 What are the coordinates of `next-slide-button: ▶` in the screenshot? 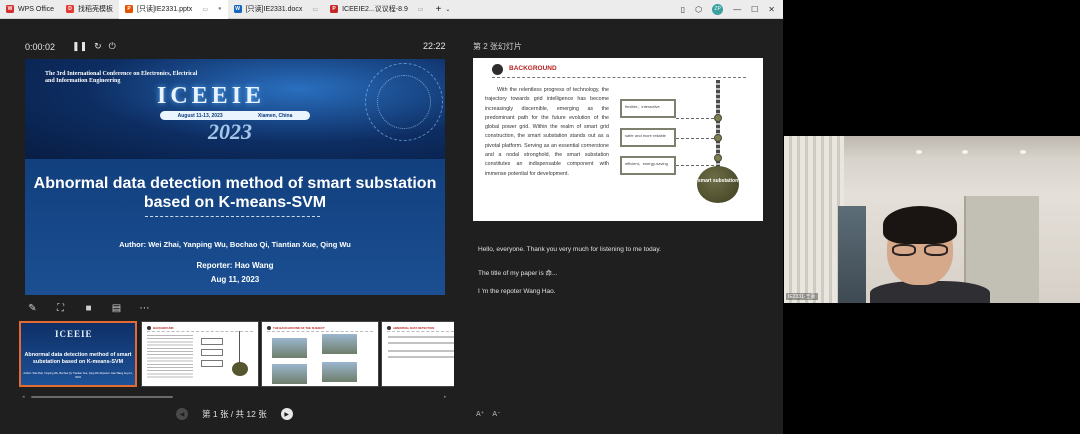 It's located at (286, 414).